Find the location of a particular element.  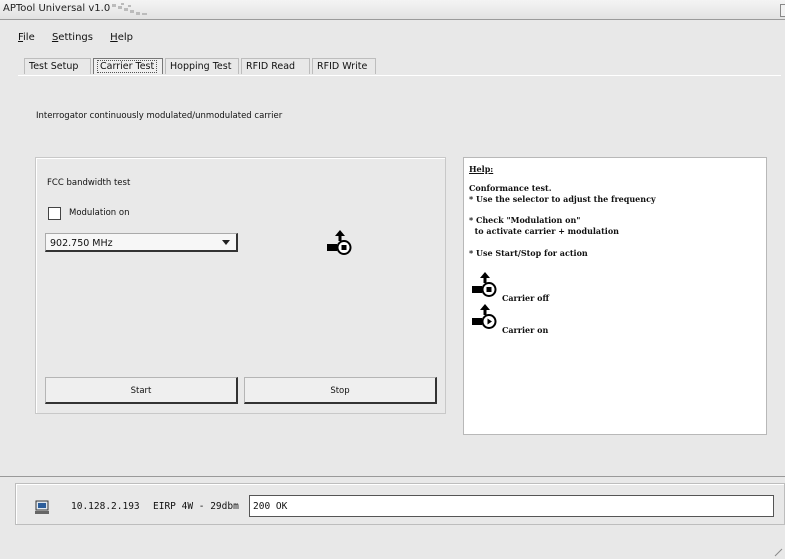

menu-bar: File Settings Help is located at coordinates (82, 39).